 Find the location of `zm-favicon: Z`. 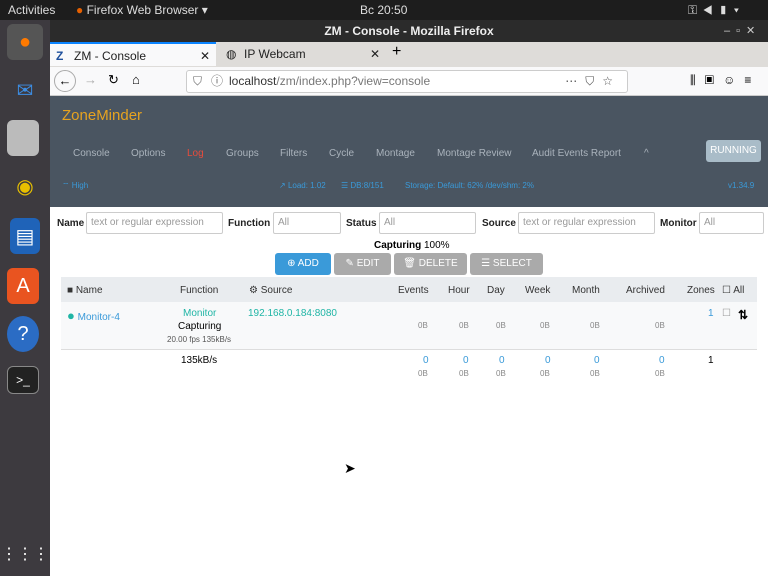

zm-favicon: Z is located at coordinates (60, 56).